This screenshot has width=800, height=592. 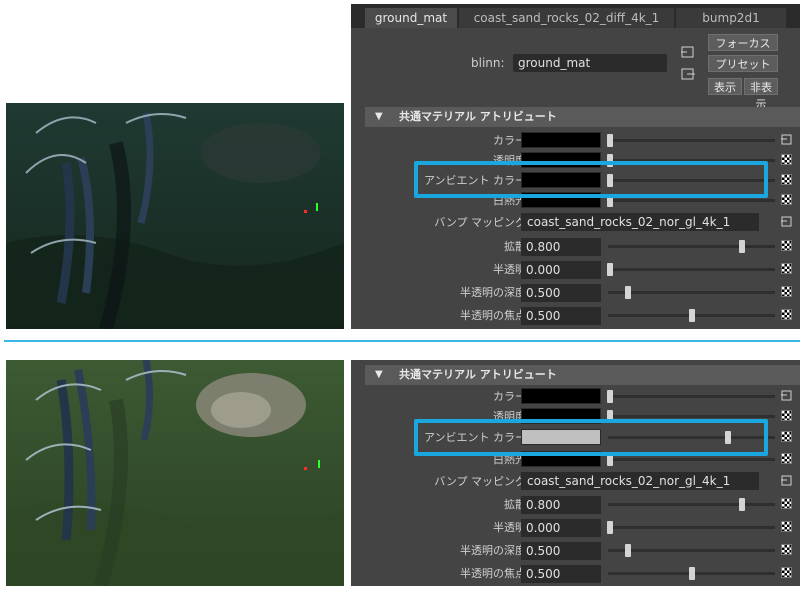 What do you see at coordinates (743, 42) in the screenshot?
I see `focus-button: フォーカス` at bounding box center [743, 42].